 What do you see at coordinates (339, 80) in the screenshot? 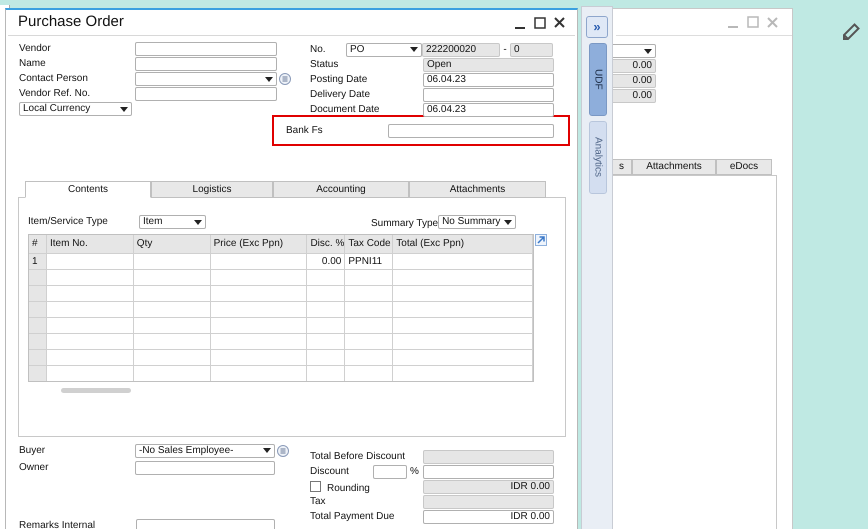
I see `field-label: Posting Date` at bounding box center [339, 80].